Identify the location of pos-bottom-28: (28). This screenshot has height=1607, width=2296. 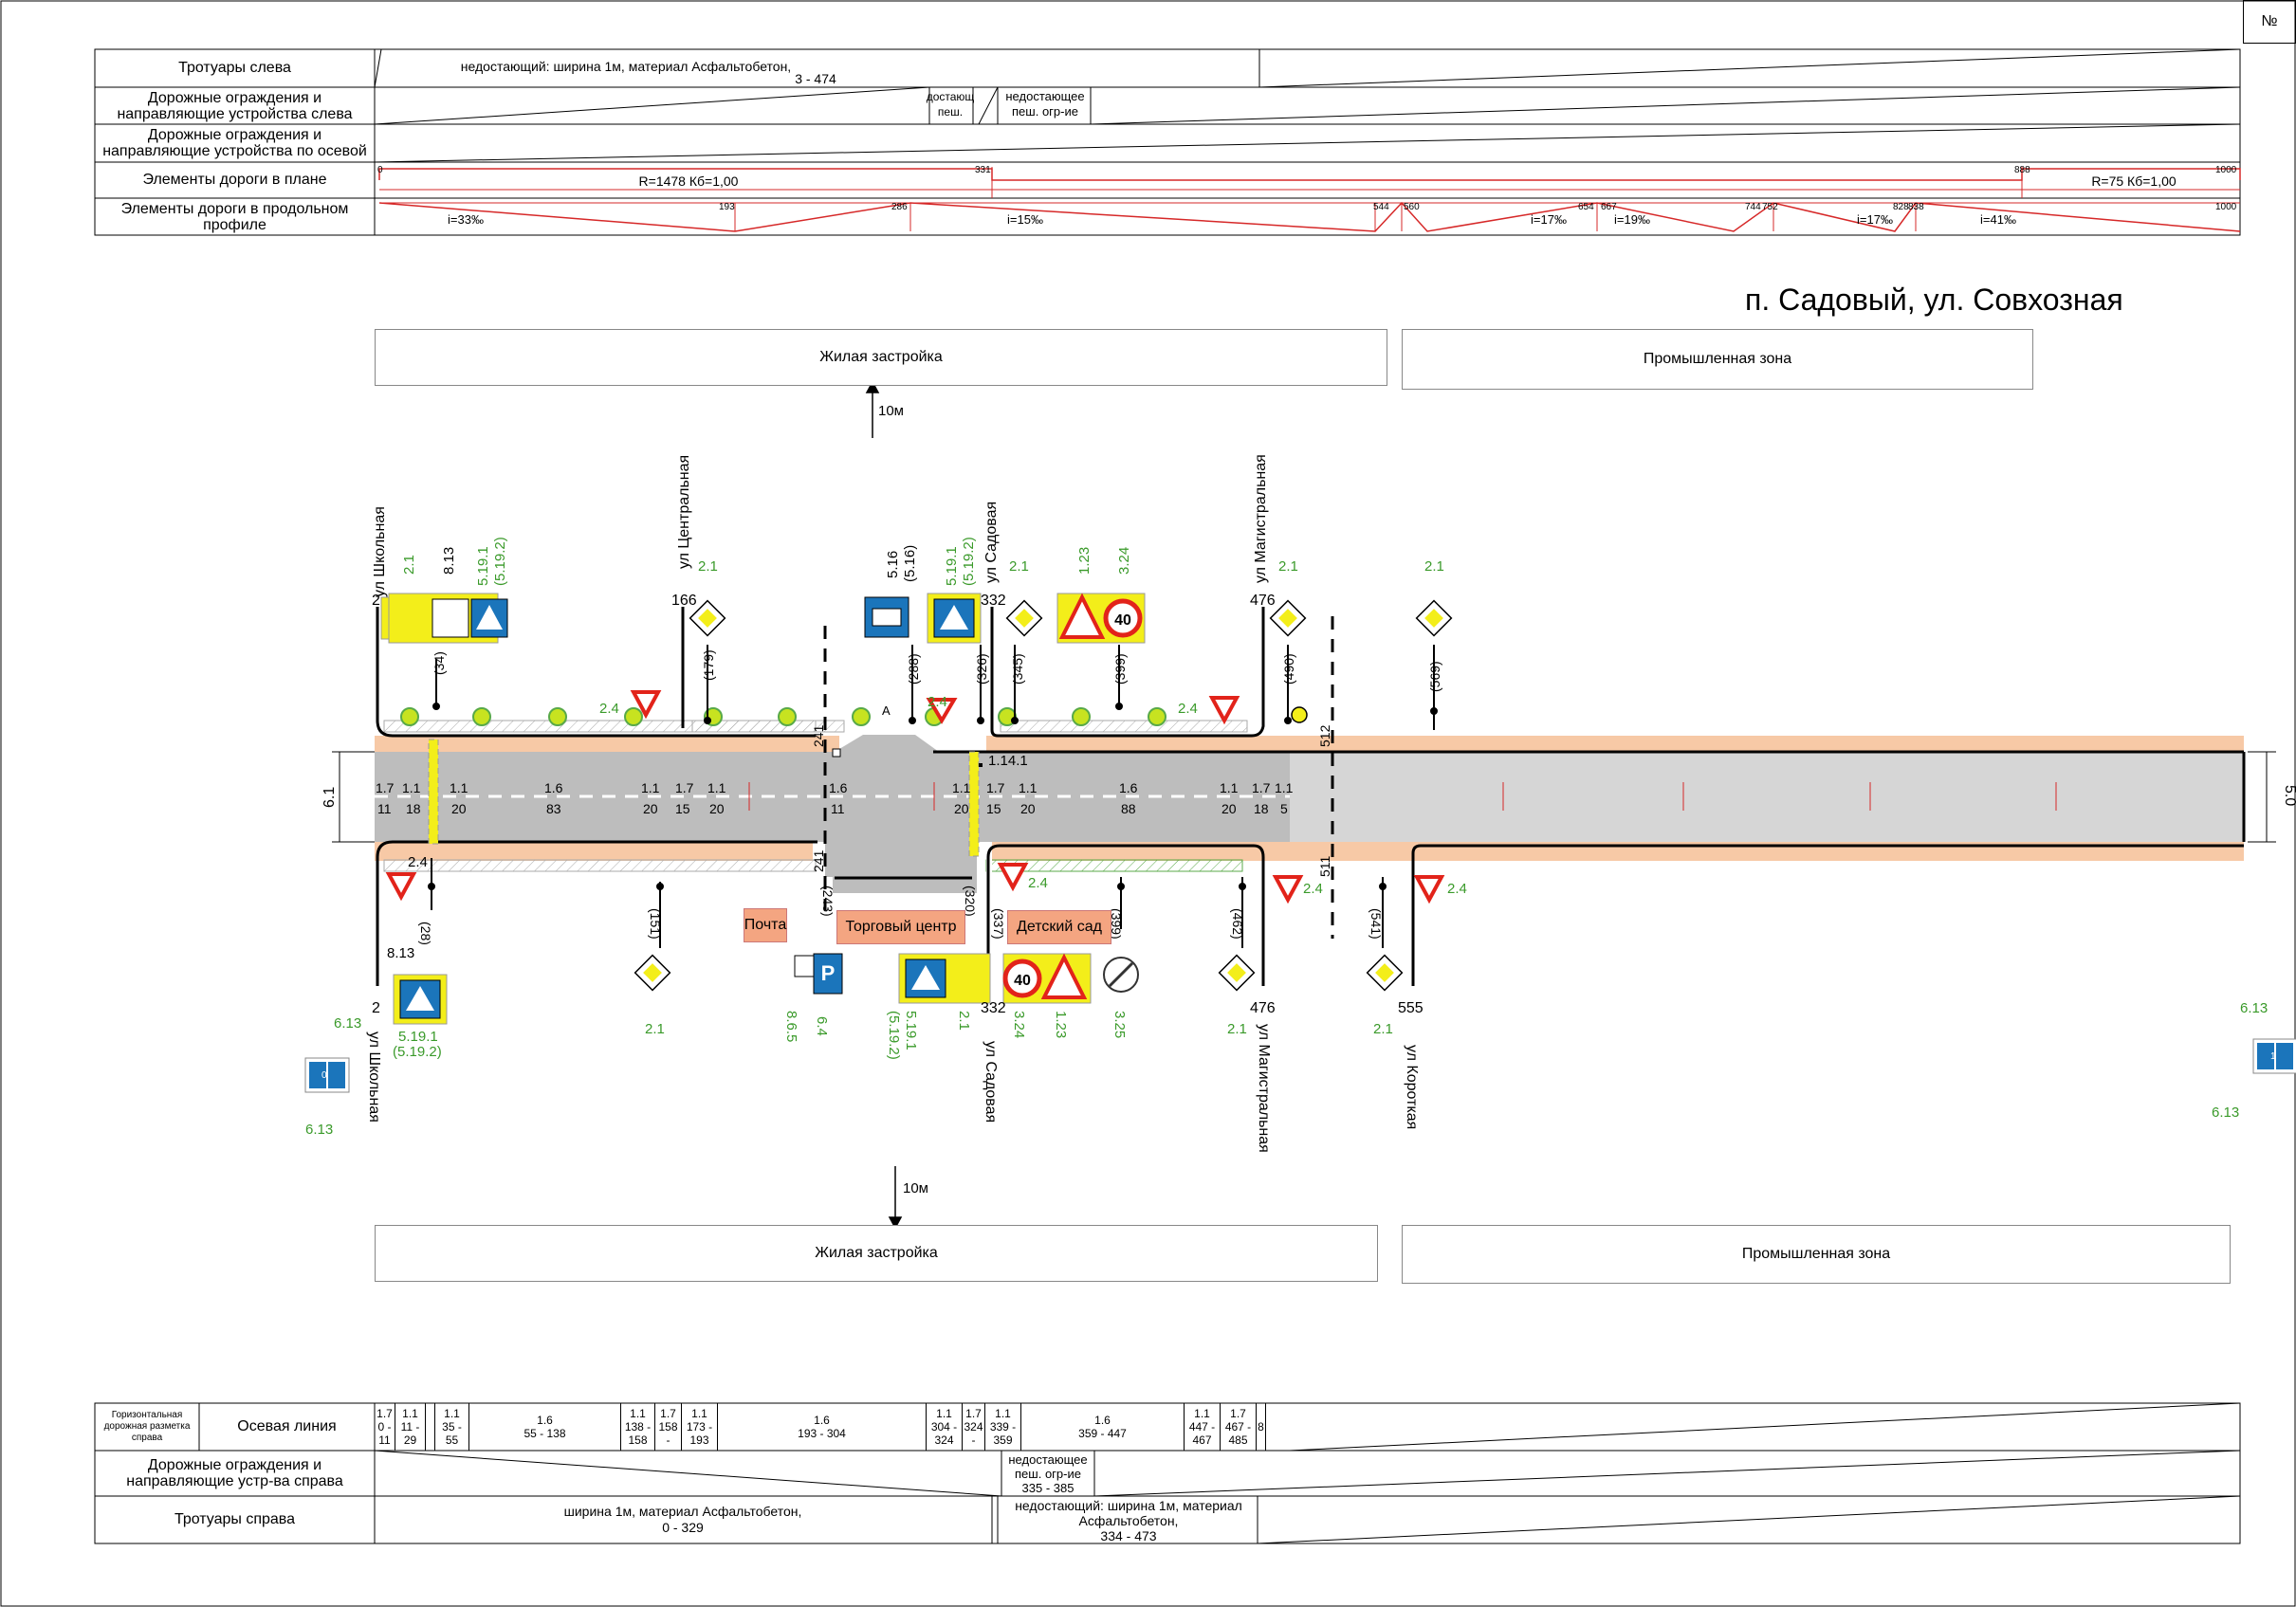
(425, 933).